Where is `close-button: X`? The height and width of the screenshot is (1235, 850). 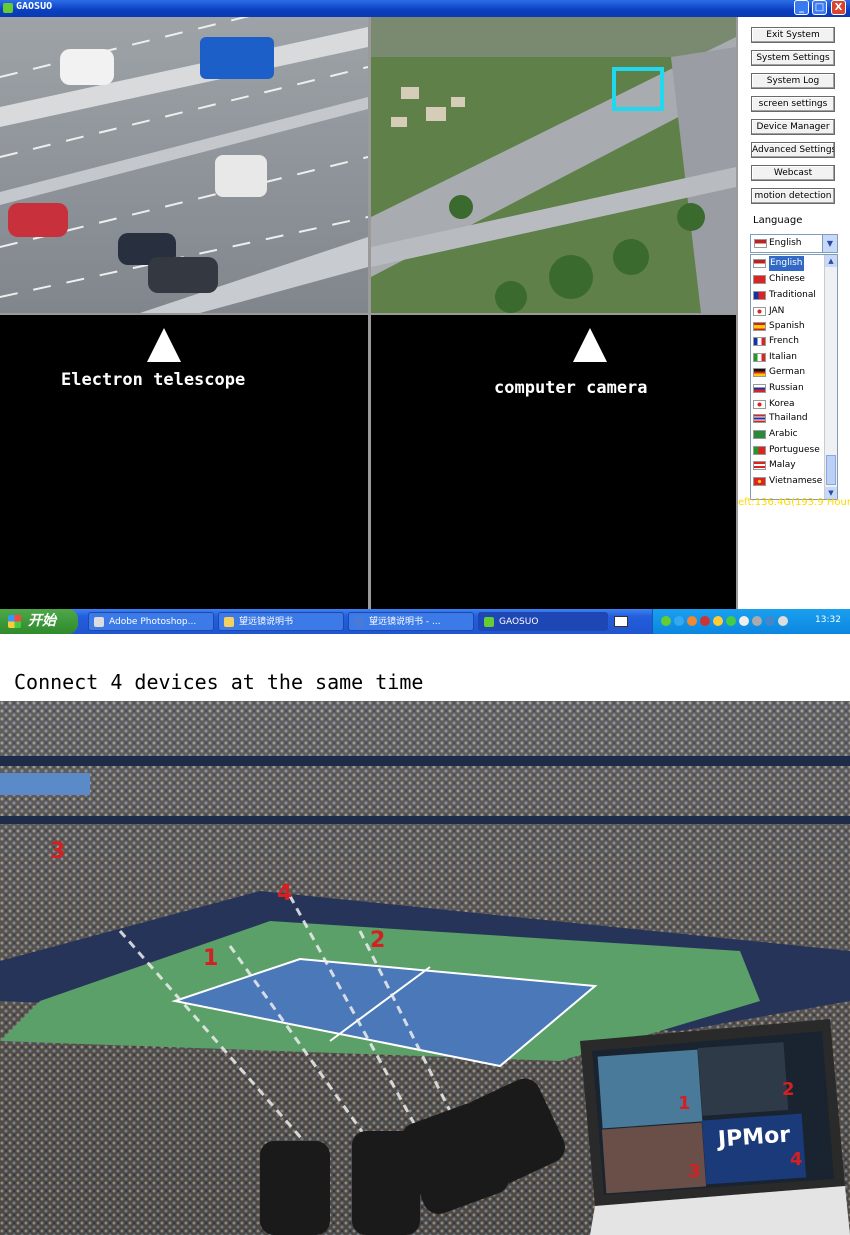 close-button: X is located at coordinates (838, 7).